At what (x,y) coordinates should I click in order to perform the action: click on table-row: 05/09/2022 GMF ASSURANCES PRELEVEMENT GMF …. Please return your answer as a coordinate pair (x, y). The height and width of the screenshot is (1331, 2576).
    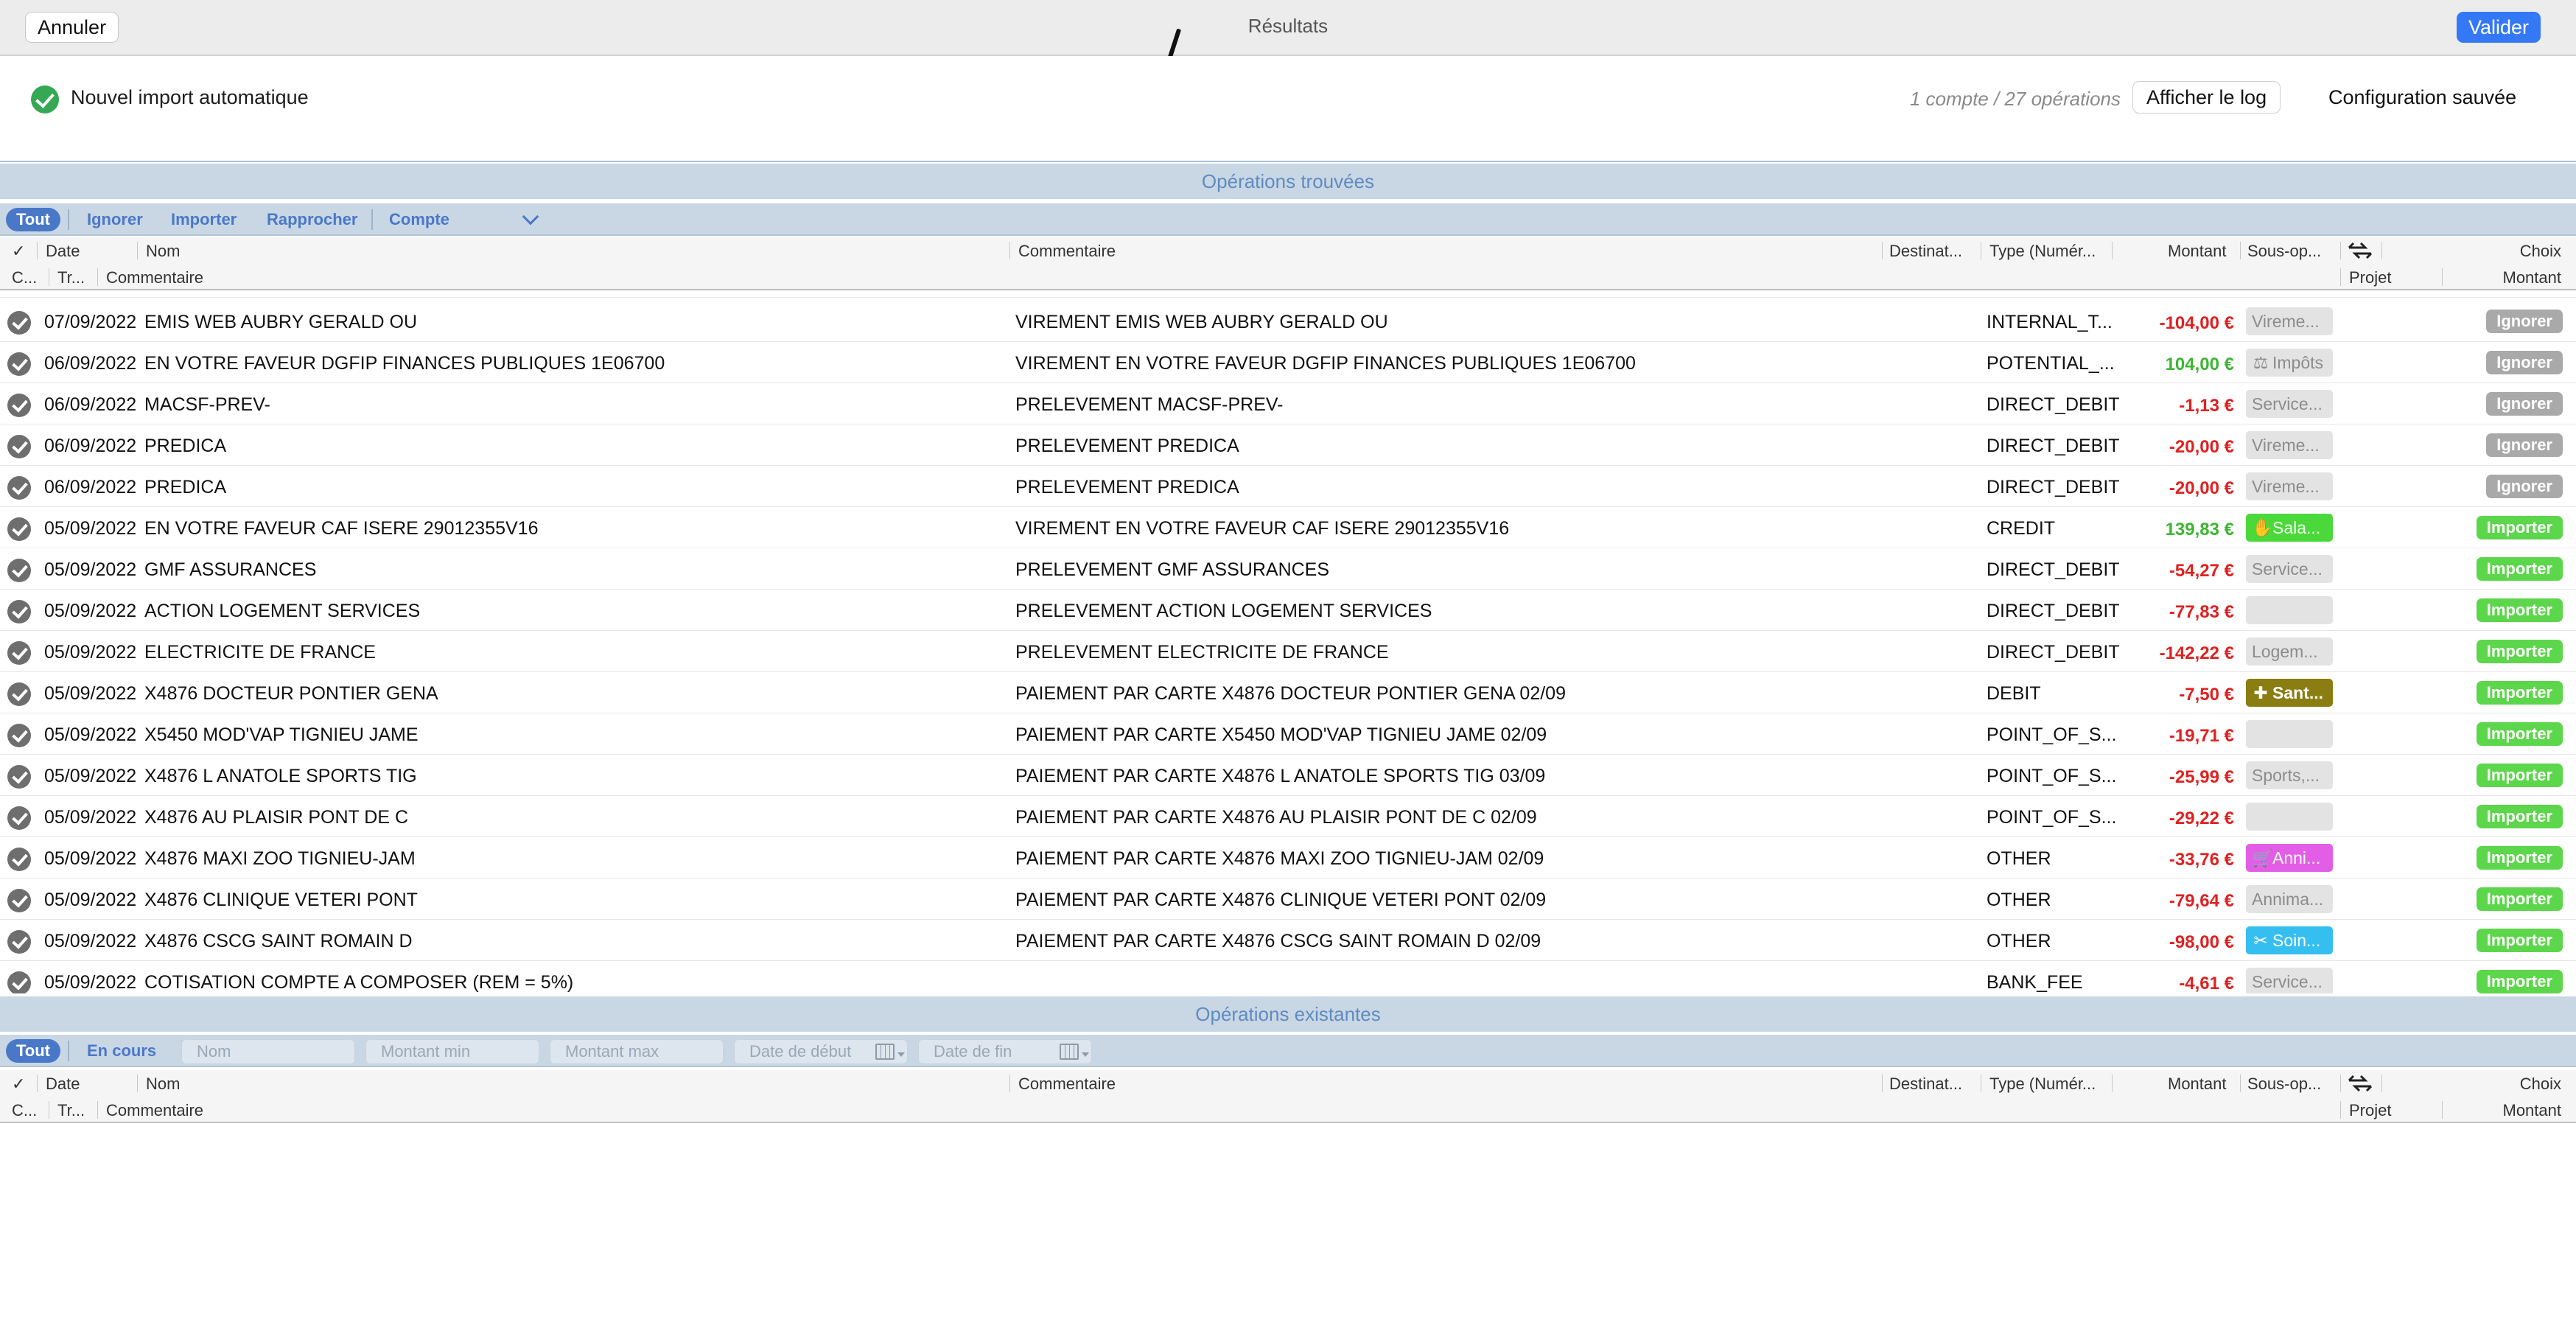
    Looking at the image, I should click on (1288, 569).